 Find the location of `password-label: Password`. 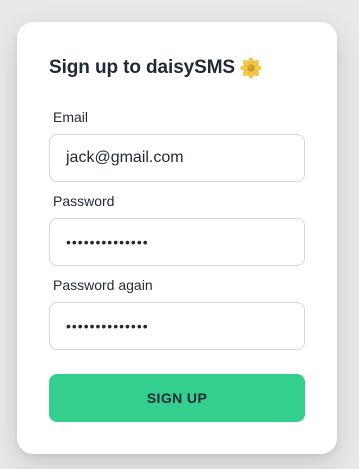

password-label: Password is located at coordinates (84, 201).